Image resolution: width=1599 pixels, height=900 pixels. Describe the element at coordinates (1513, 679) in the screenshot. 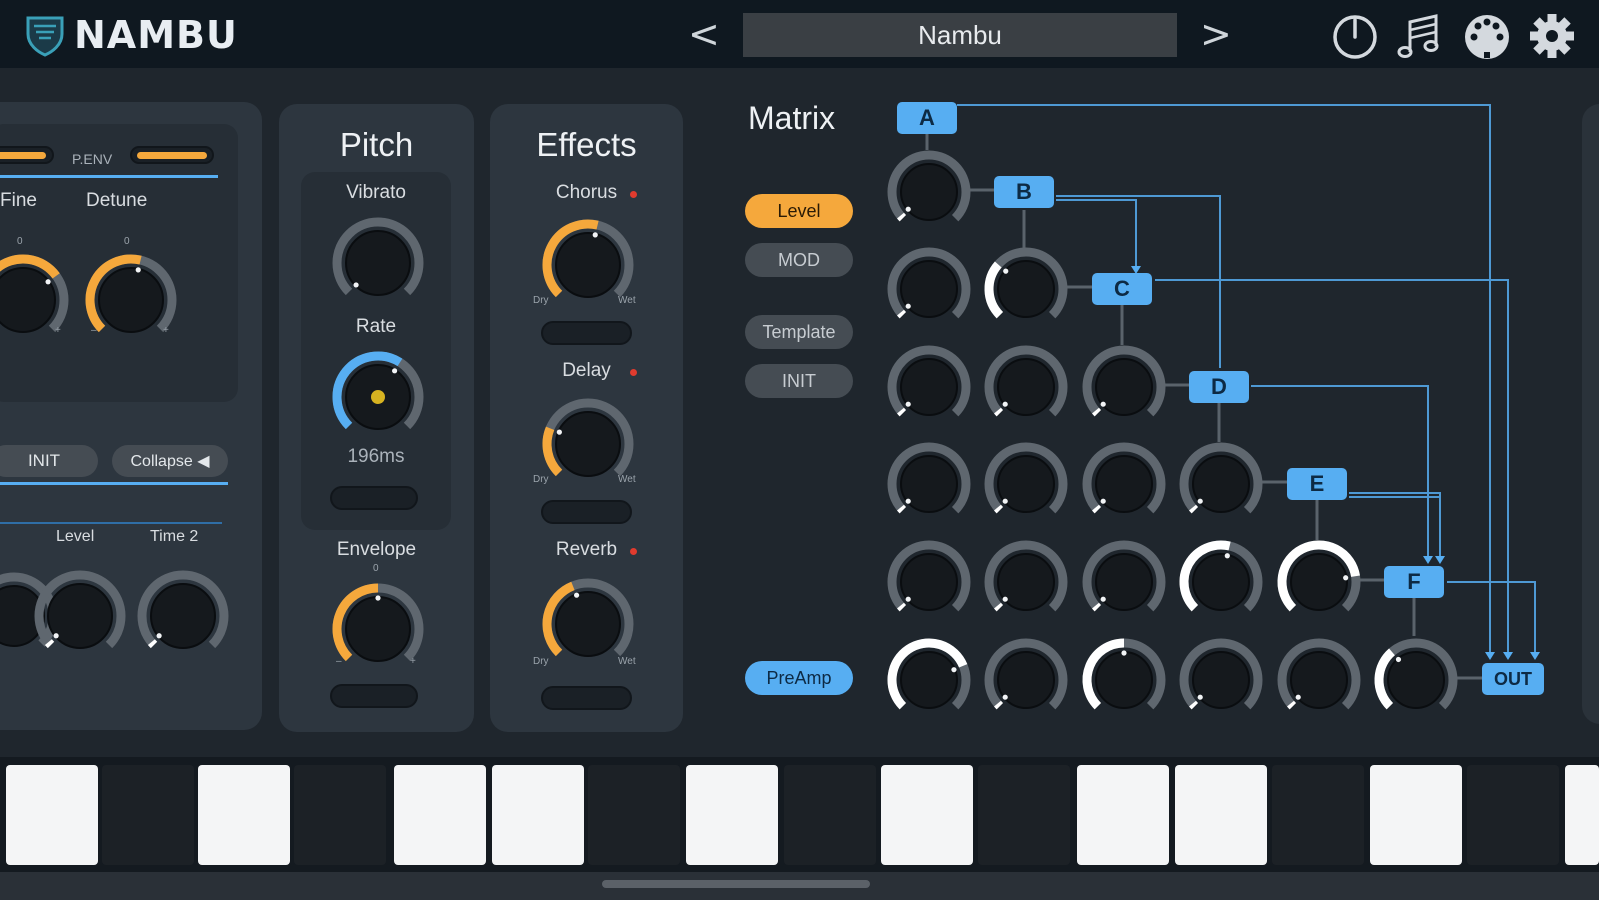

I see `matrix-out-node: OUT` at that location.